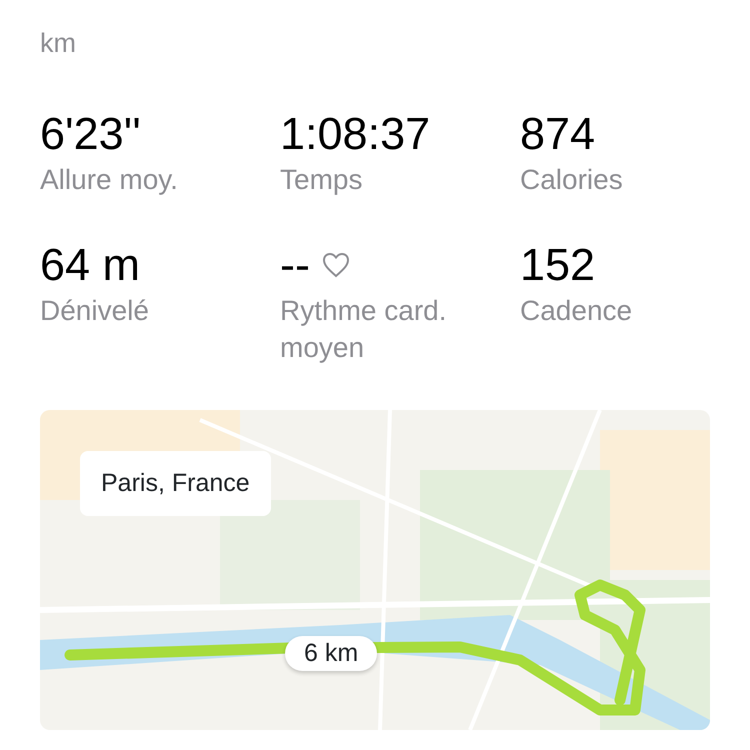 The width and height of the screenshot is (750, 750). I want to click on stat-label: Temps, so click(322, 180).